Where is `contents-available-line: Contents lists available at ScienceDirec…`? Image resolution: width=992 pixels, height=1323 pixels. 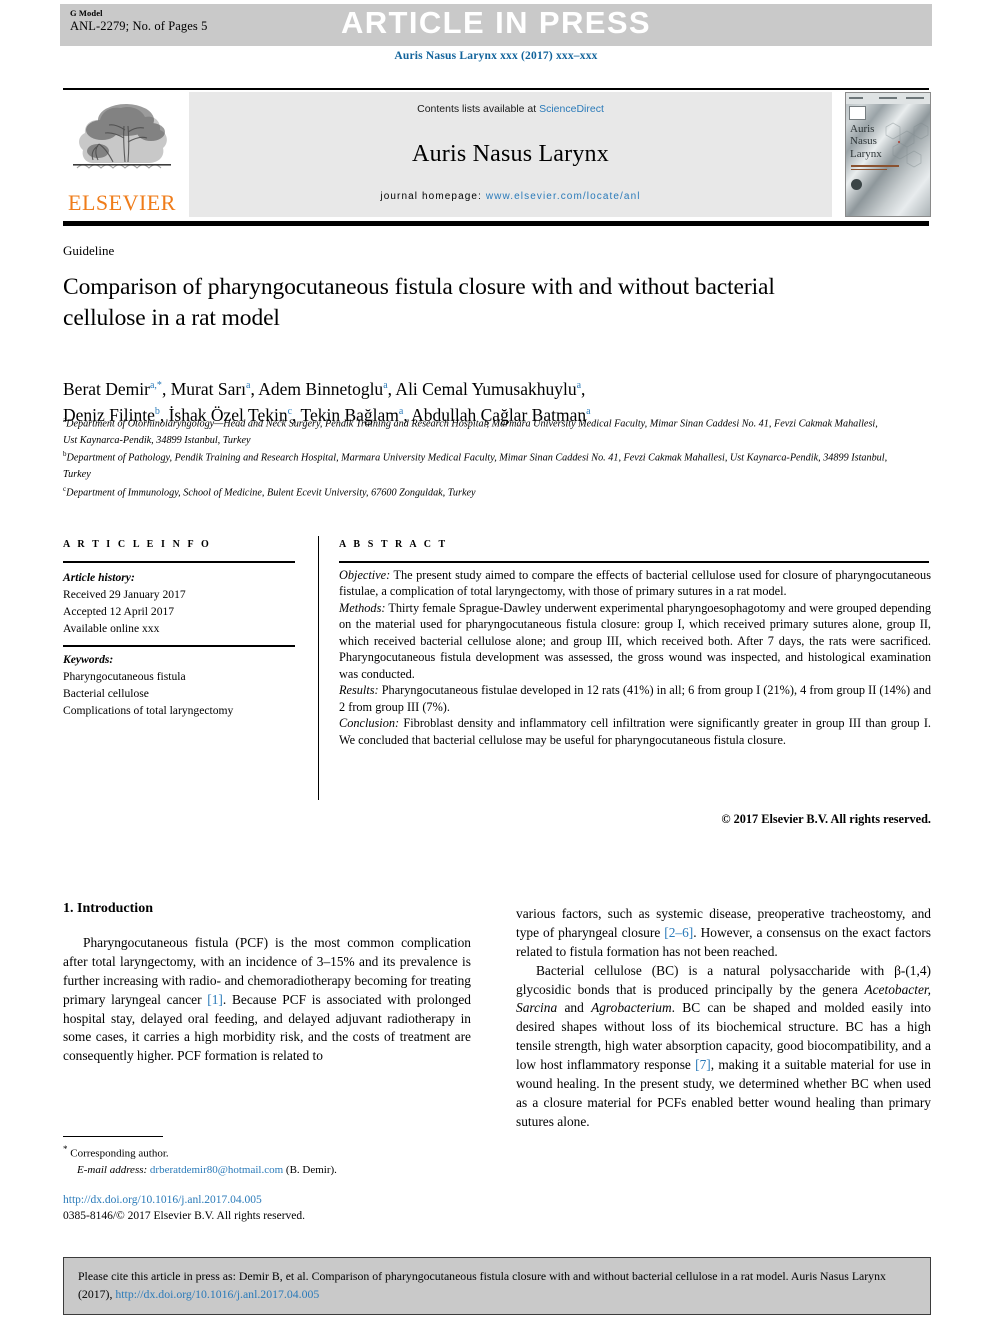 contents-available-line: Contents lists available at ScienceDirec… is located at coordinates (510, 109).